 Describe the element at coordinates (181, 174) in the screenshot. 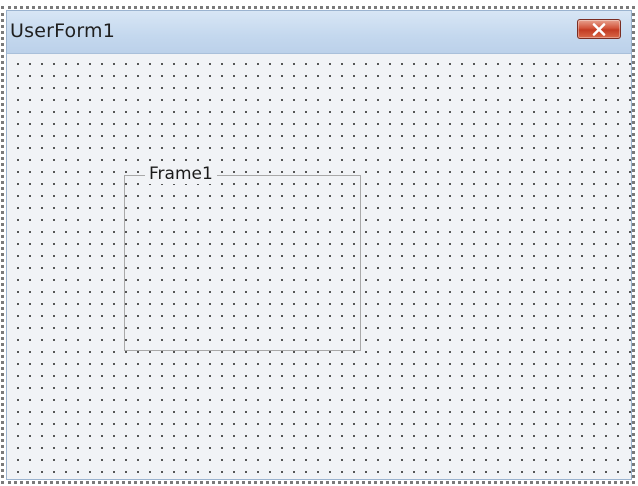

I see `frame-caption: Frame1` at that location.